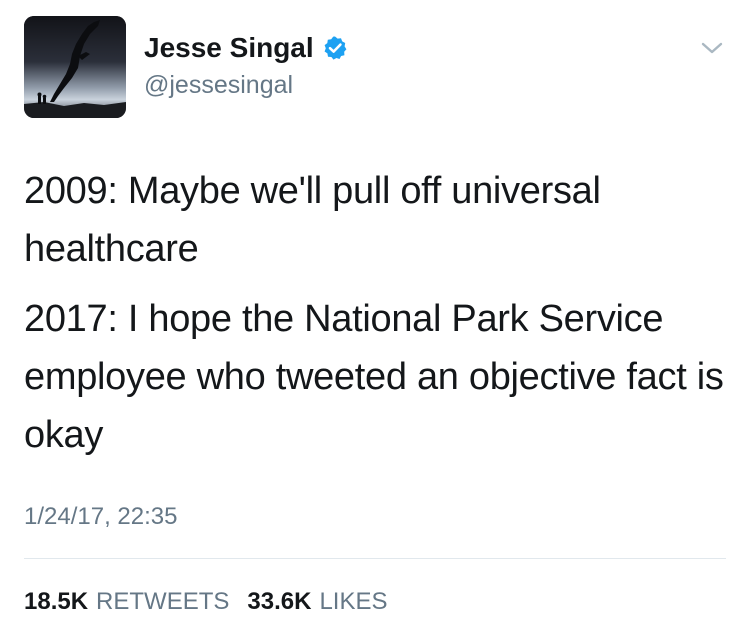 The height and width of the screenshot is (642, 750). Describe the element at coordinates (279, 601) in the screenshot. I see `likes-count: 33.6K` at that location.